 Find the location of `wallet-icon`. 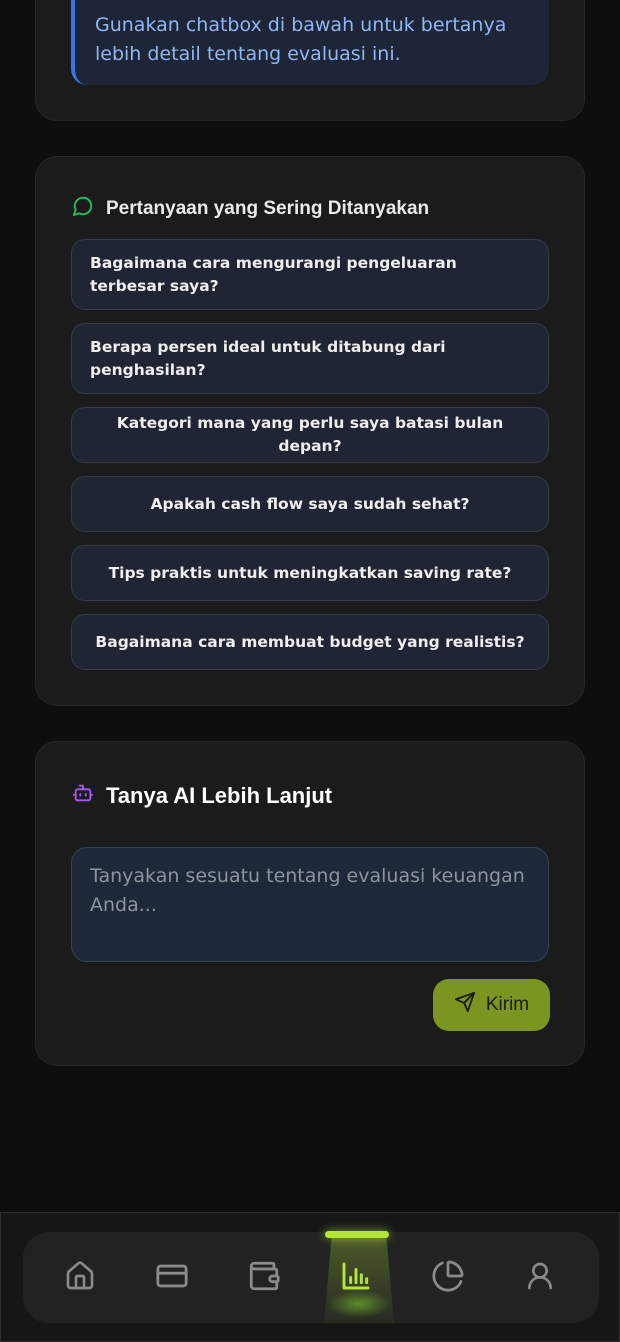

wallet-icon is located at coordinates (264, 1278).